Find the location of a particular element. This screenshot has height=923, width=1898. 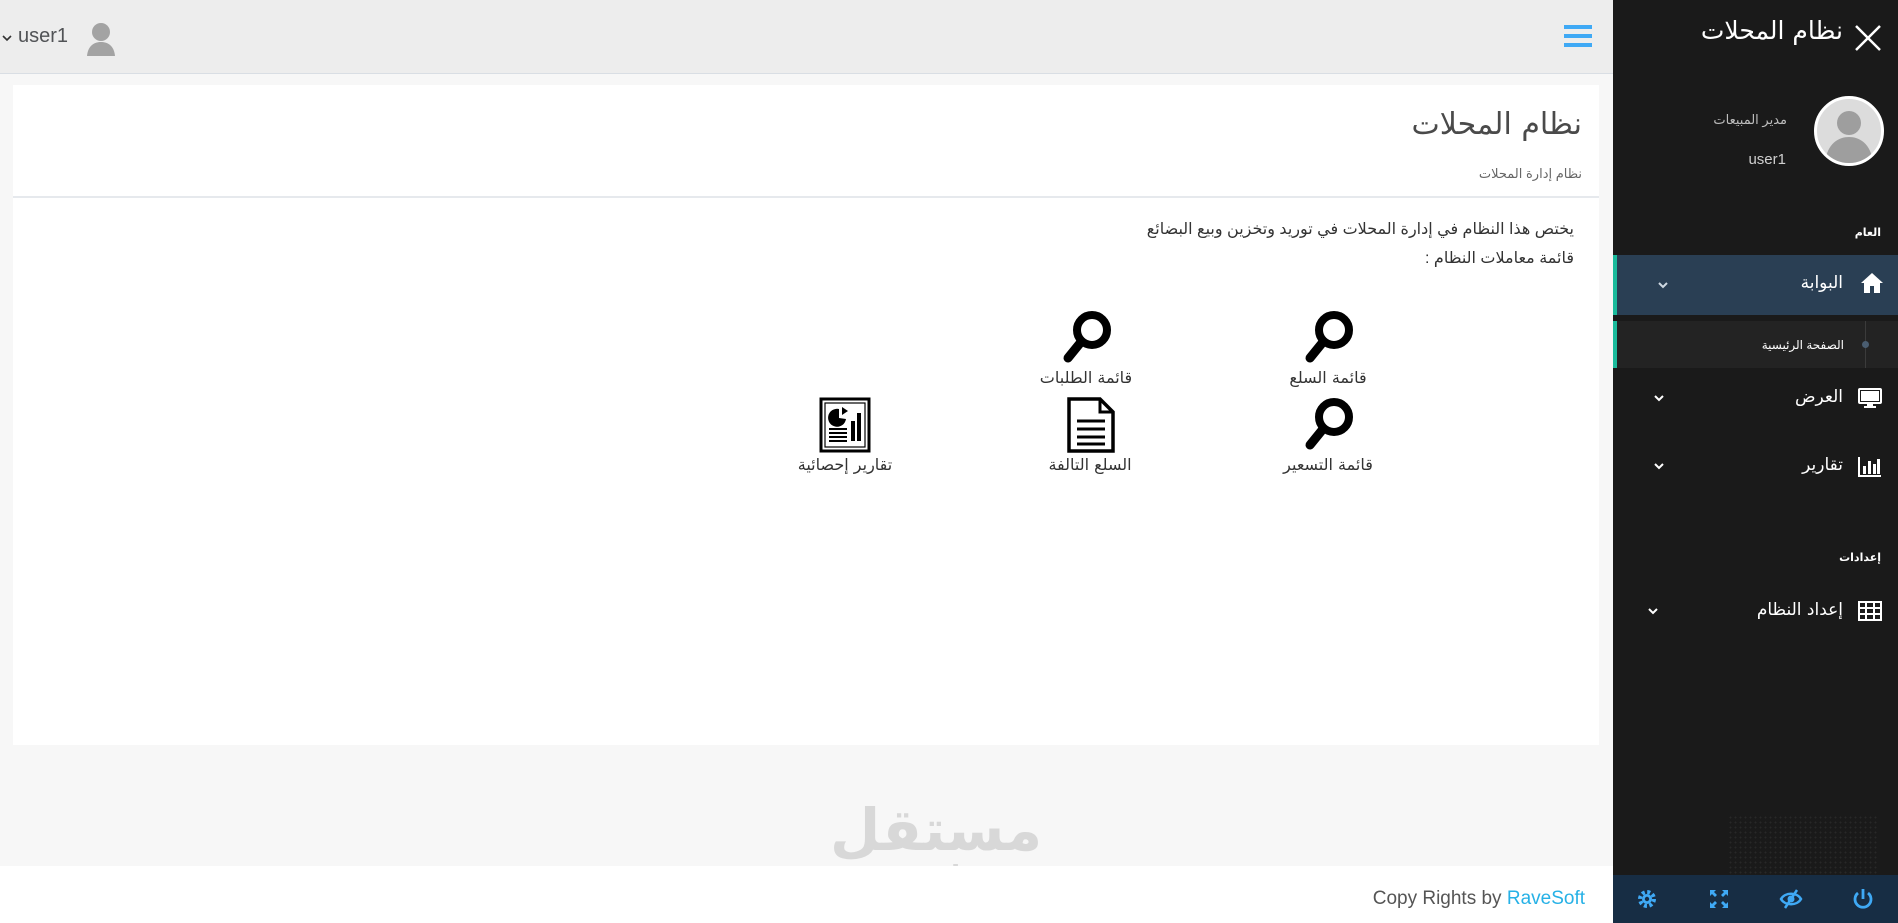

sidebar-item-reports: تقارير is located at coordinates (1755, 466).